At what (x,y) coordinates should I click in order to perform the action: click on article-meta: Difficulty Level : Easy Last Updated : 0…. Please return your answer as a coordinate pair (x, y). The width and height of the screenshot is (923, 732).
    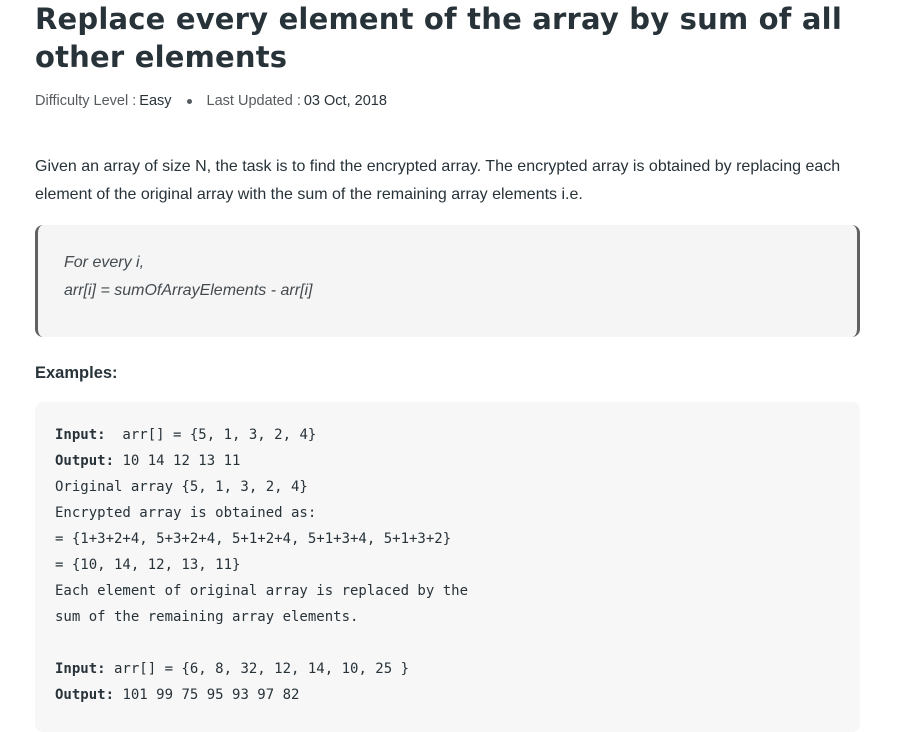
    Looking at the image, I should click on (447, 101).